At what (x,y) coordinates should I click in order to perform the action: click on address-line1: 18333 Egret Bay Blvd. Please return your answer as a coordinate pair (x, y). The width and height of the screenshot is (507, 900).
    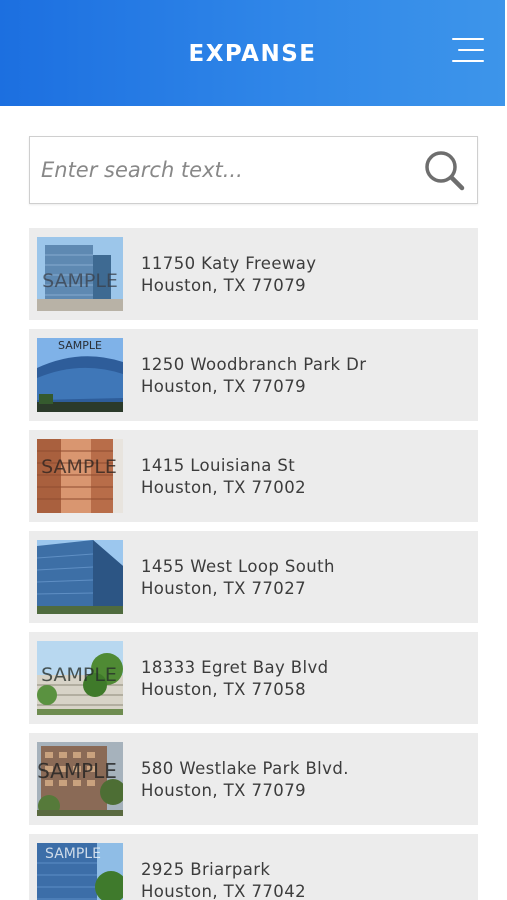
    Looking at the image, I should click on (235, 667).